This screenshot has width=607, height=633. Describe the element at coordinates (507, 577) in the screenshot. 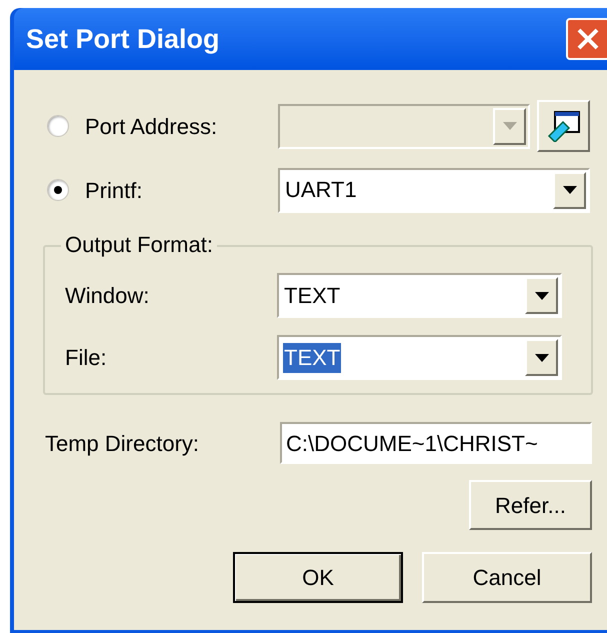

I see `cancel-button: Cancel` at that location.